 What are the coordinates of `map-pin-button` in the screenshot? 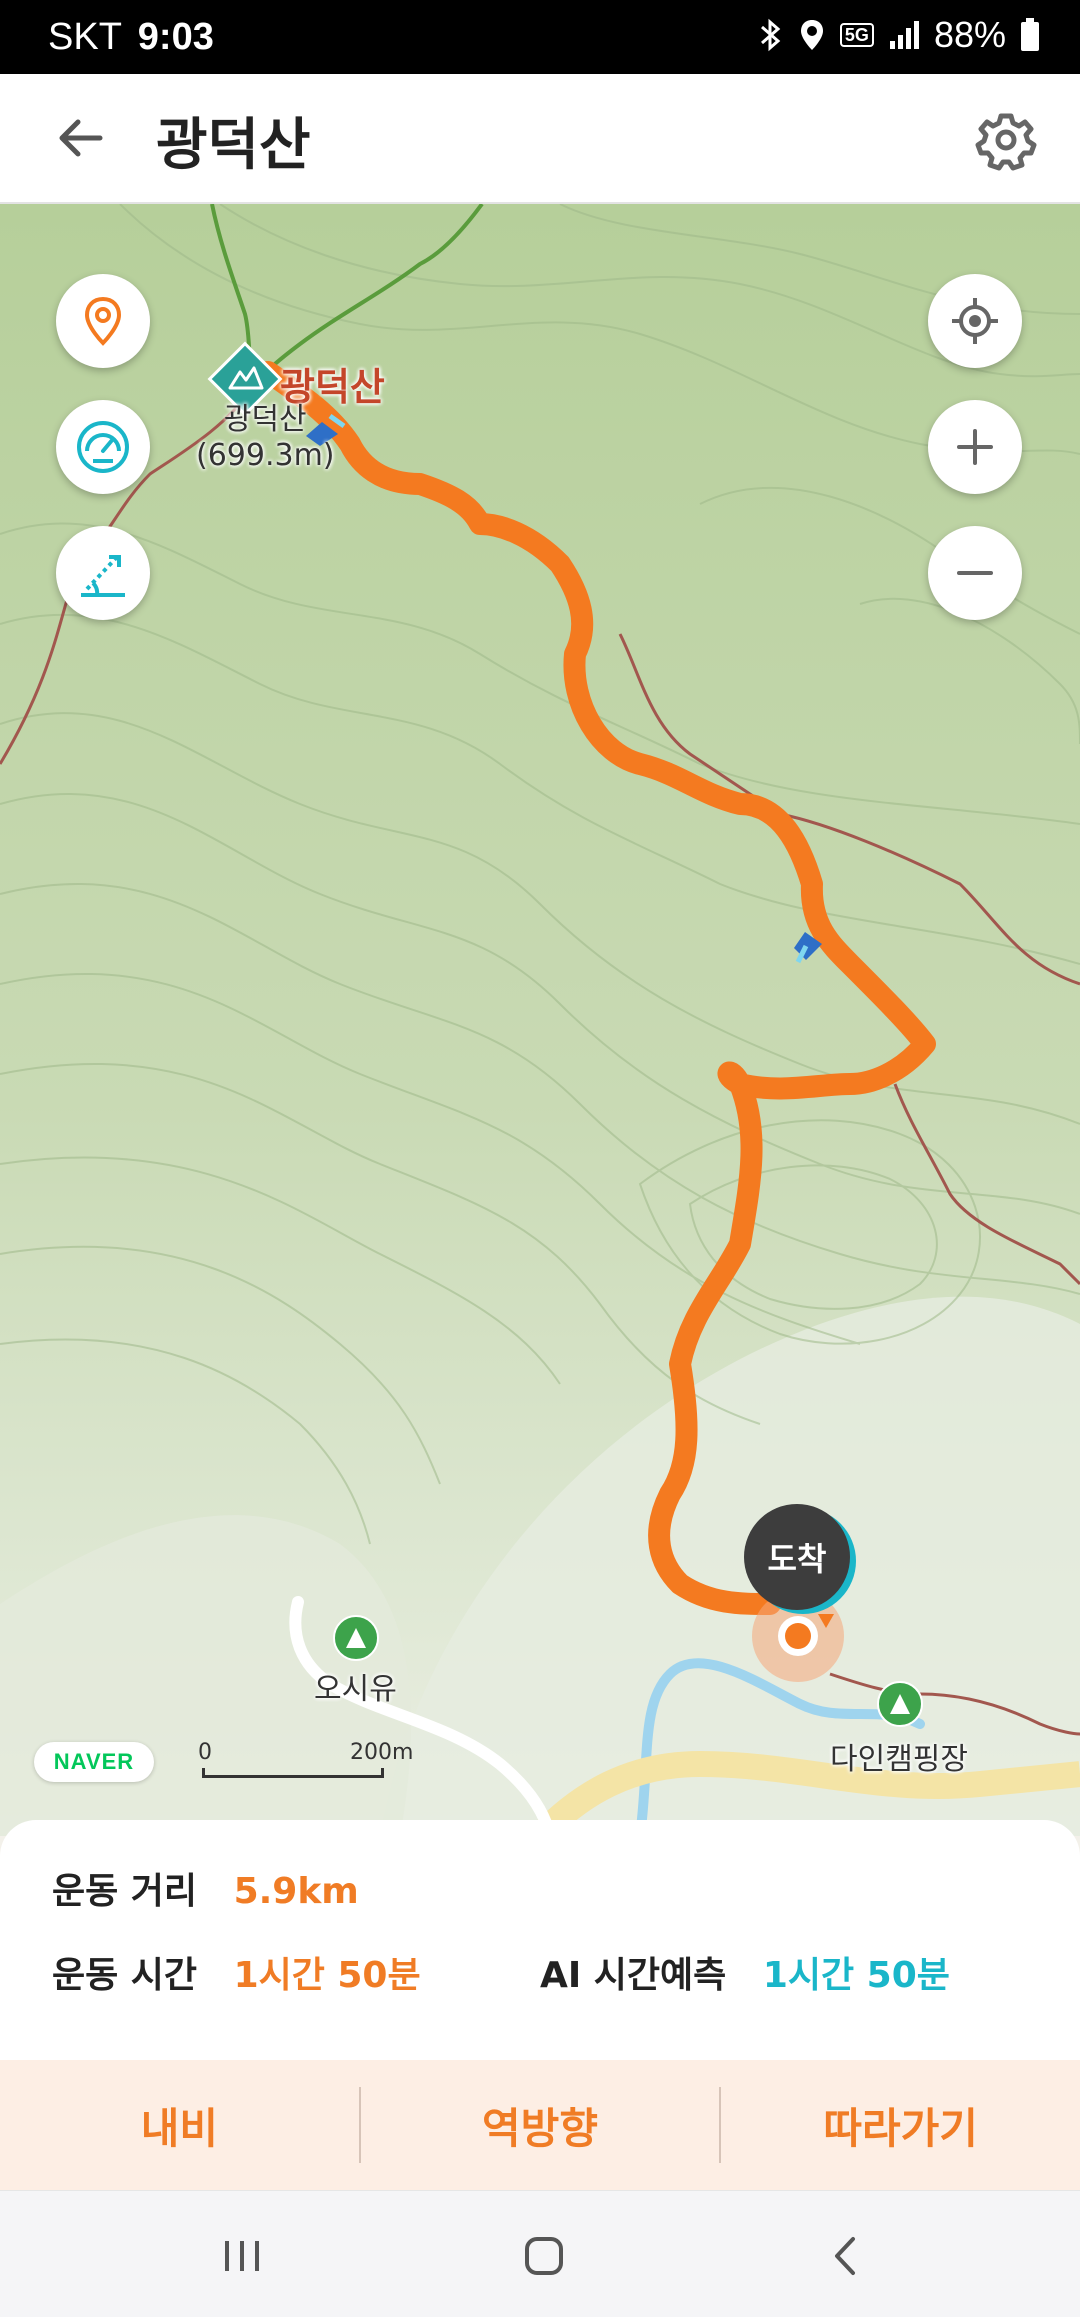 It's located at (103, 321).